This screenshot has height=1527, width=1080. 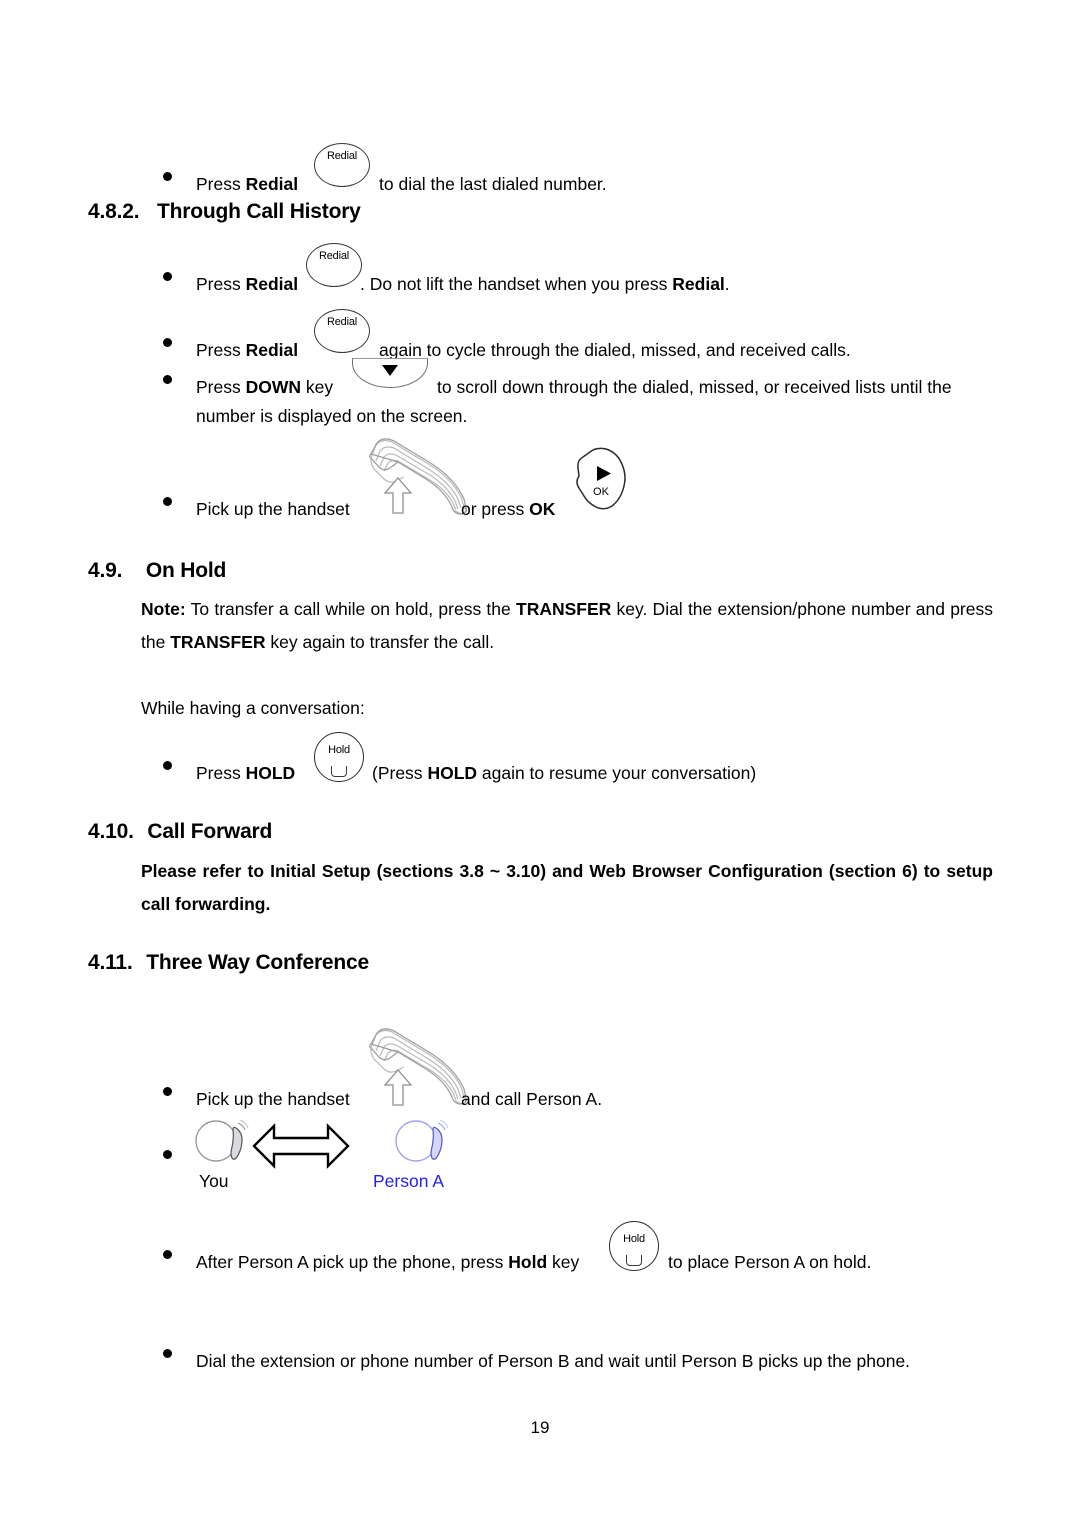 I want to click on heading-three-way-conference: 4.11. Three Way Conference, so click(x=228, y=963).